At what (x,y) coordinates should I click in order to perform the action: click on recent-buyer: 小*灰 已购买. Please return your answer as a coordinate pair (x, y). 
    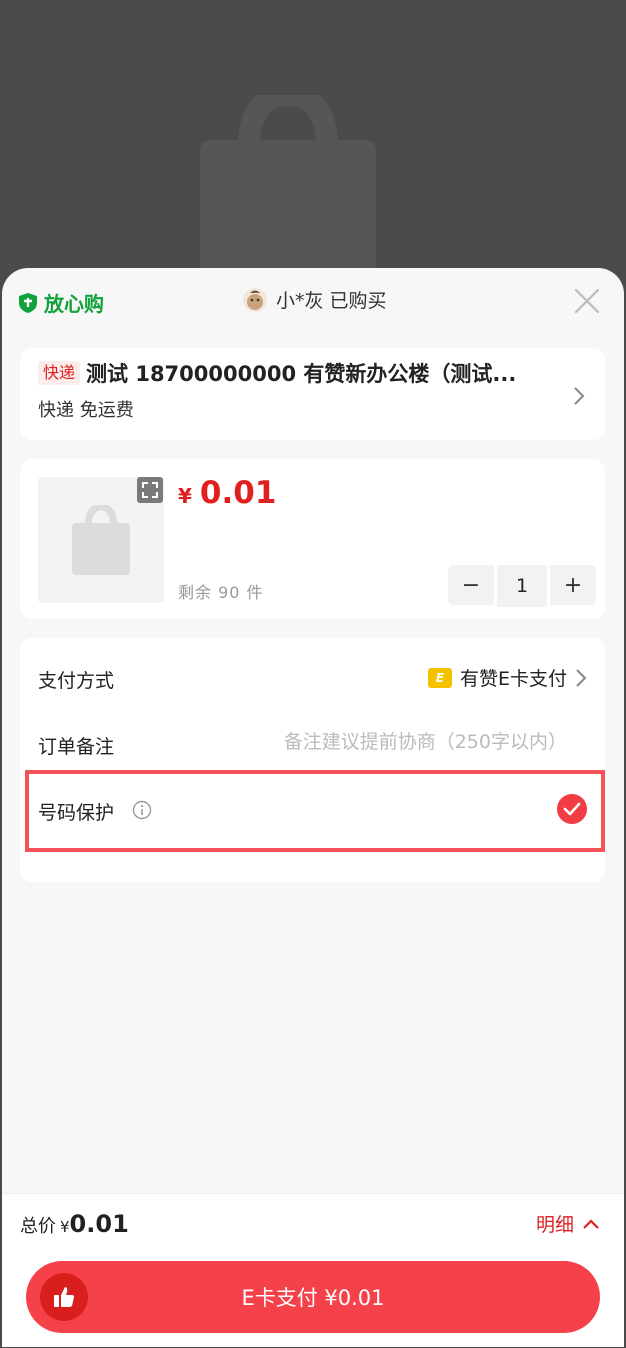
    Looking at the image, I should click on (314, 299).